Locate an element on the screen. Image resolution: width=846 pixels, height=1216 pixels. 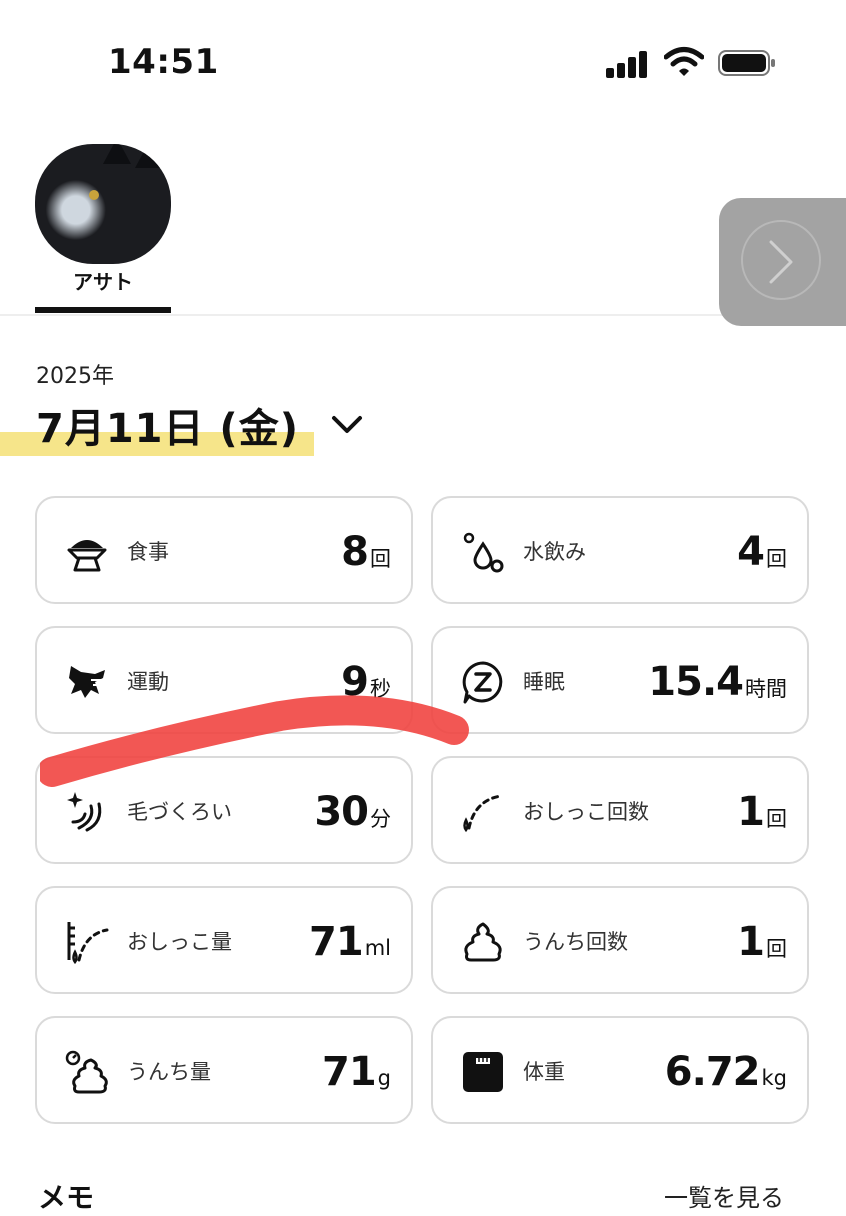
next-pet-button is located at coordinates (782, 262).